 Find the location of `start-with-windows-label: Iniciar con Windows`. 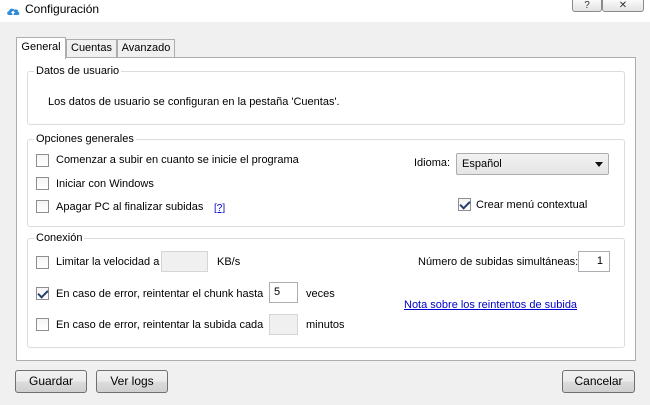

start-with-windows-label: Iniciar con Windows is located at coordinates (105, 184).